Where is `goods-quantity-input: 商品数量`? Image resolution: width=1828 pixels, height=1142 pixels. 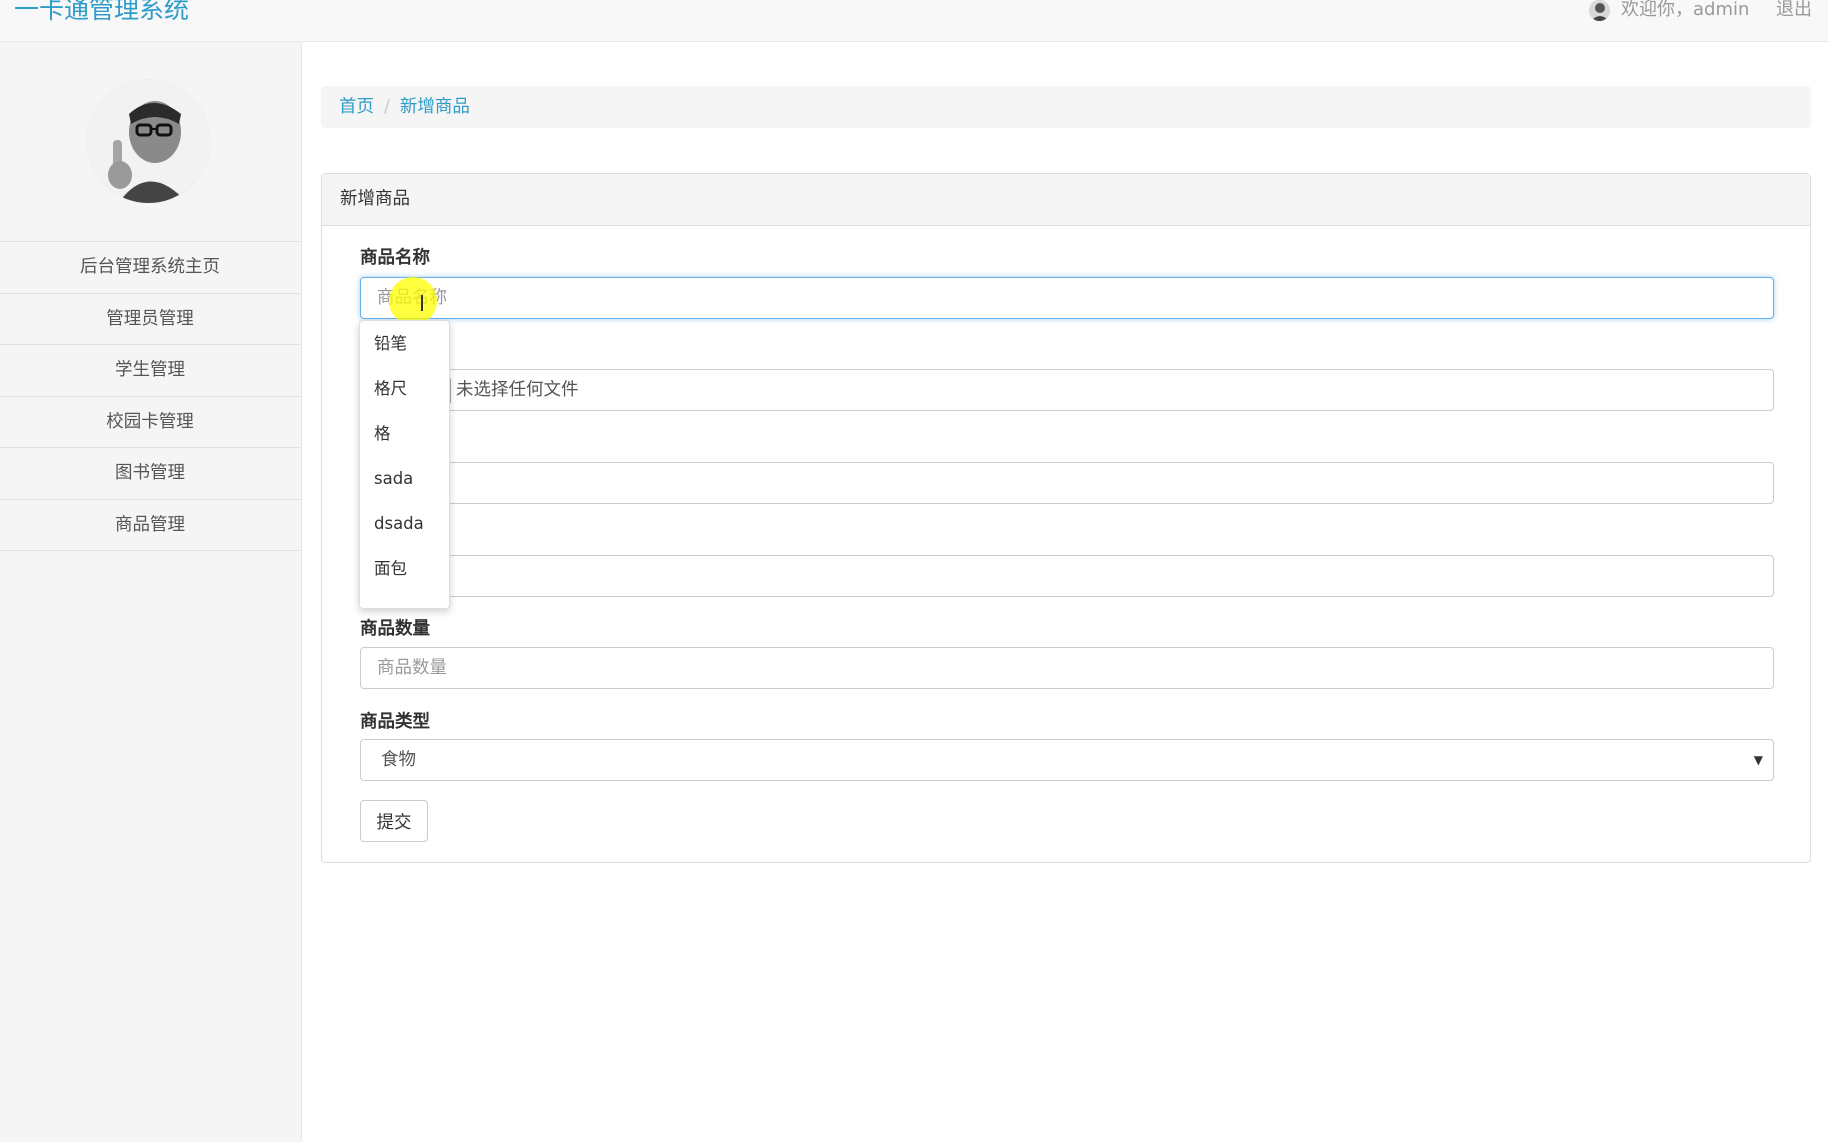 goods-quantity-input: 商品数量 is located at coordinates (1067, 668).